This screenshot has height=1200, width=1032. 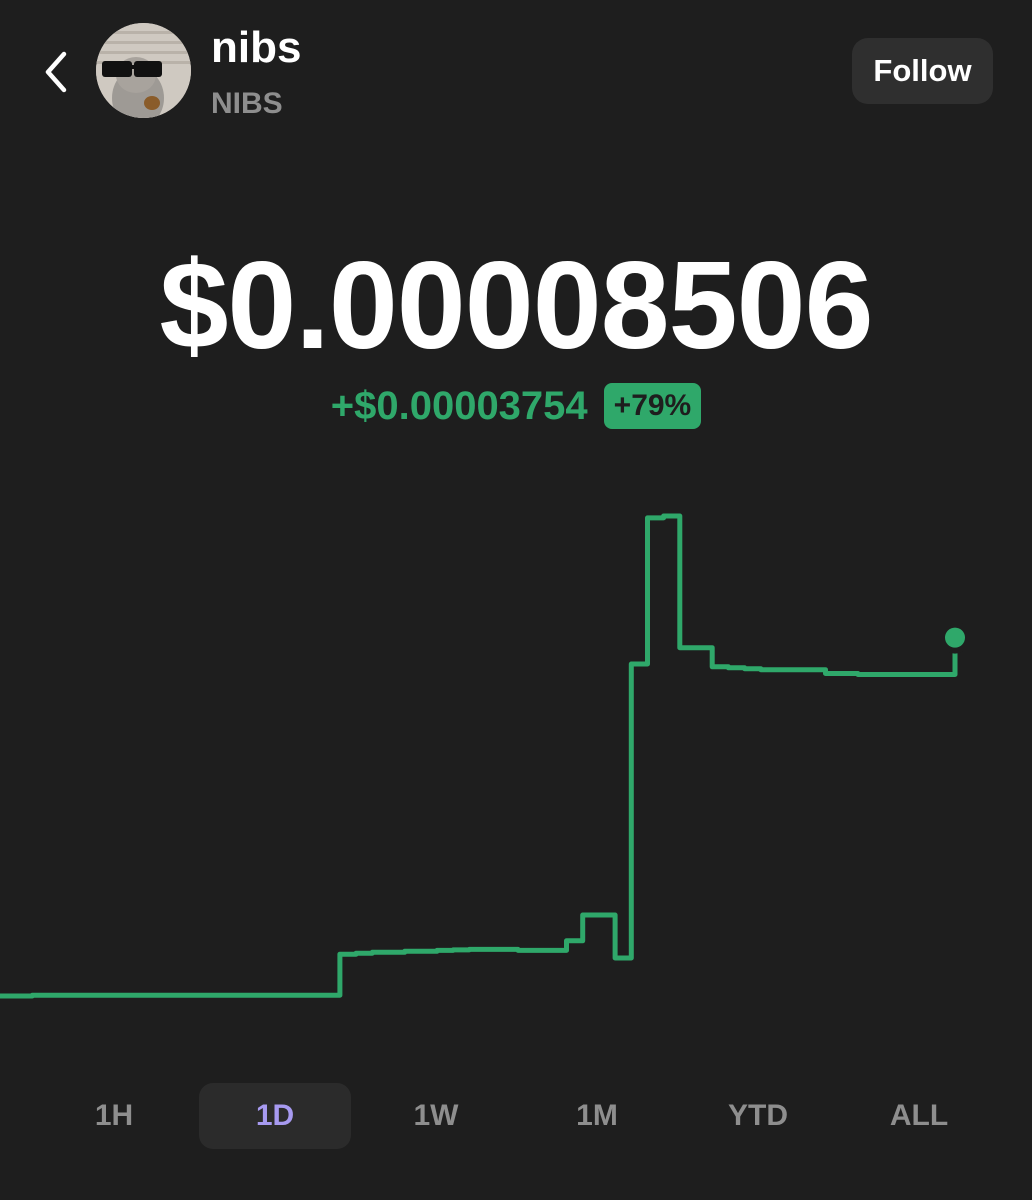 I want to click on tab-1m: 1M, so click(x=597, y=1116).